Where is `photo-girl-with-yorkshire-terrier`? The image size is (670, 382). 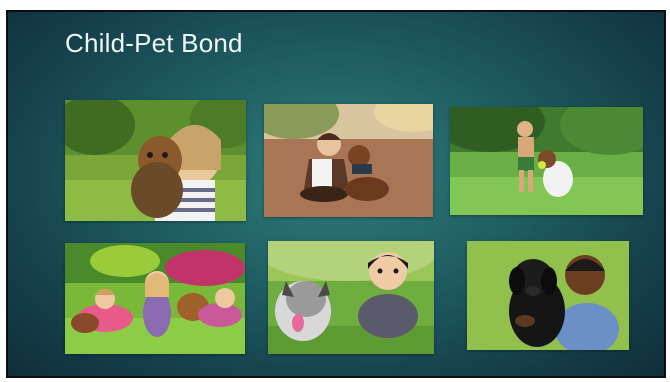 photo-girl-with-yorkshire-terrier is located at coordinates (155, 160).